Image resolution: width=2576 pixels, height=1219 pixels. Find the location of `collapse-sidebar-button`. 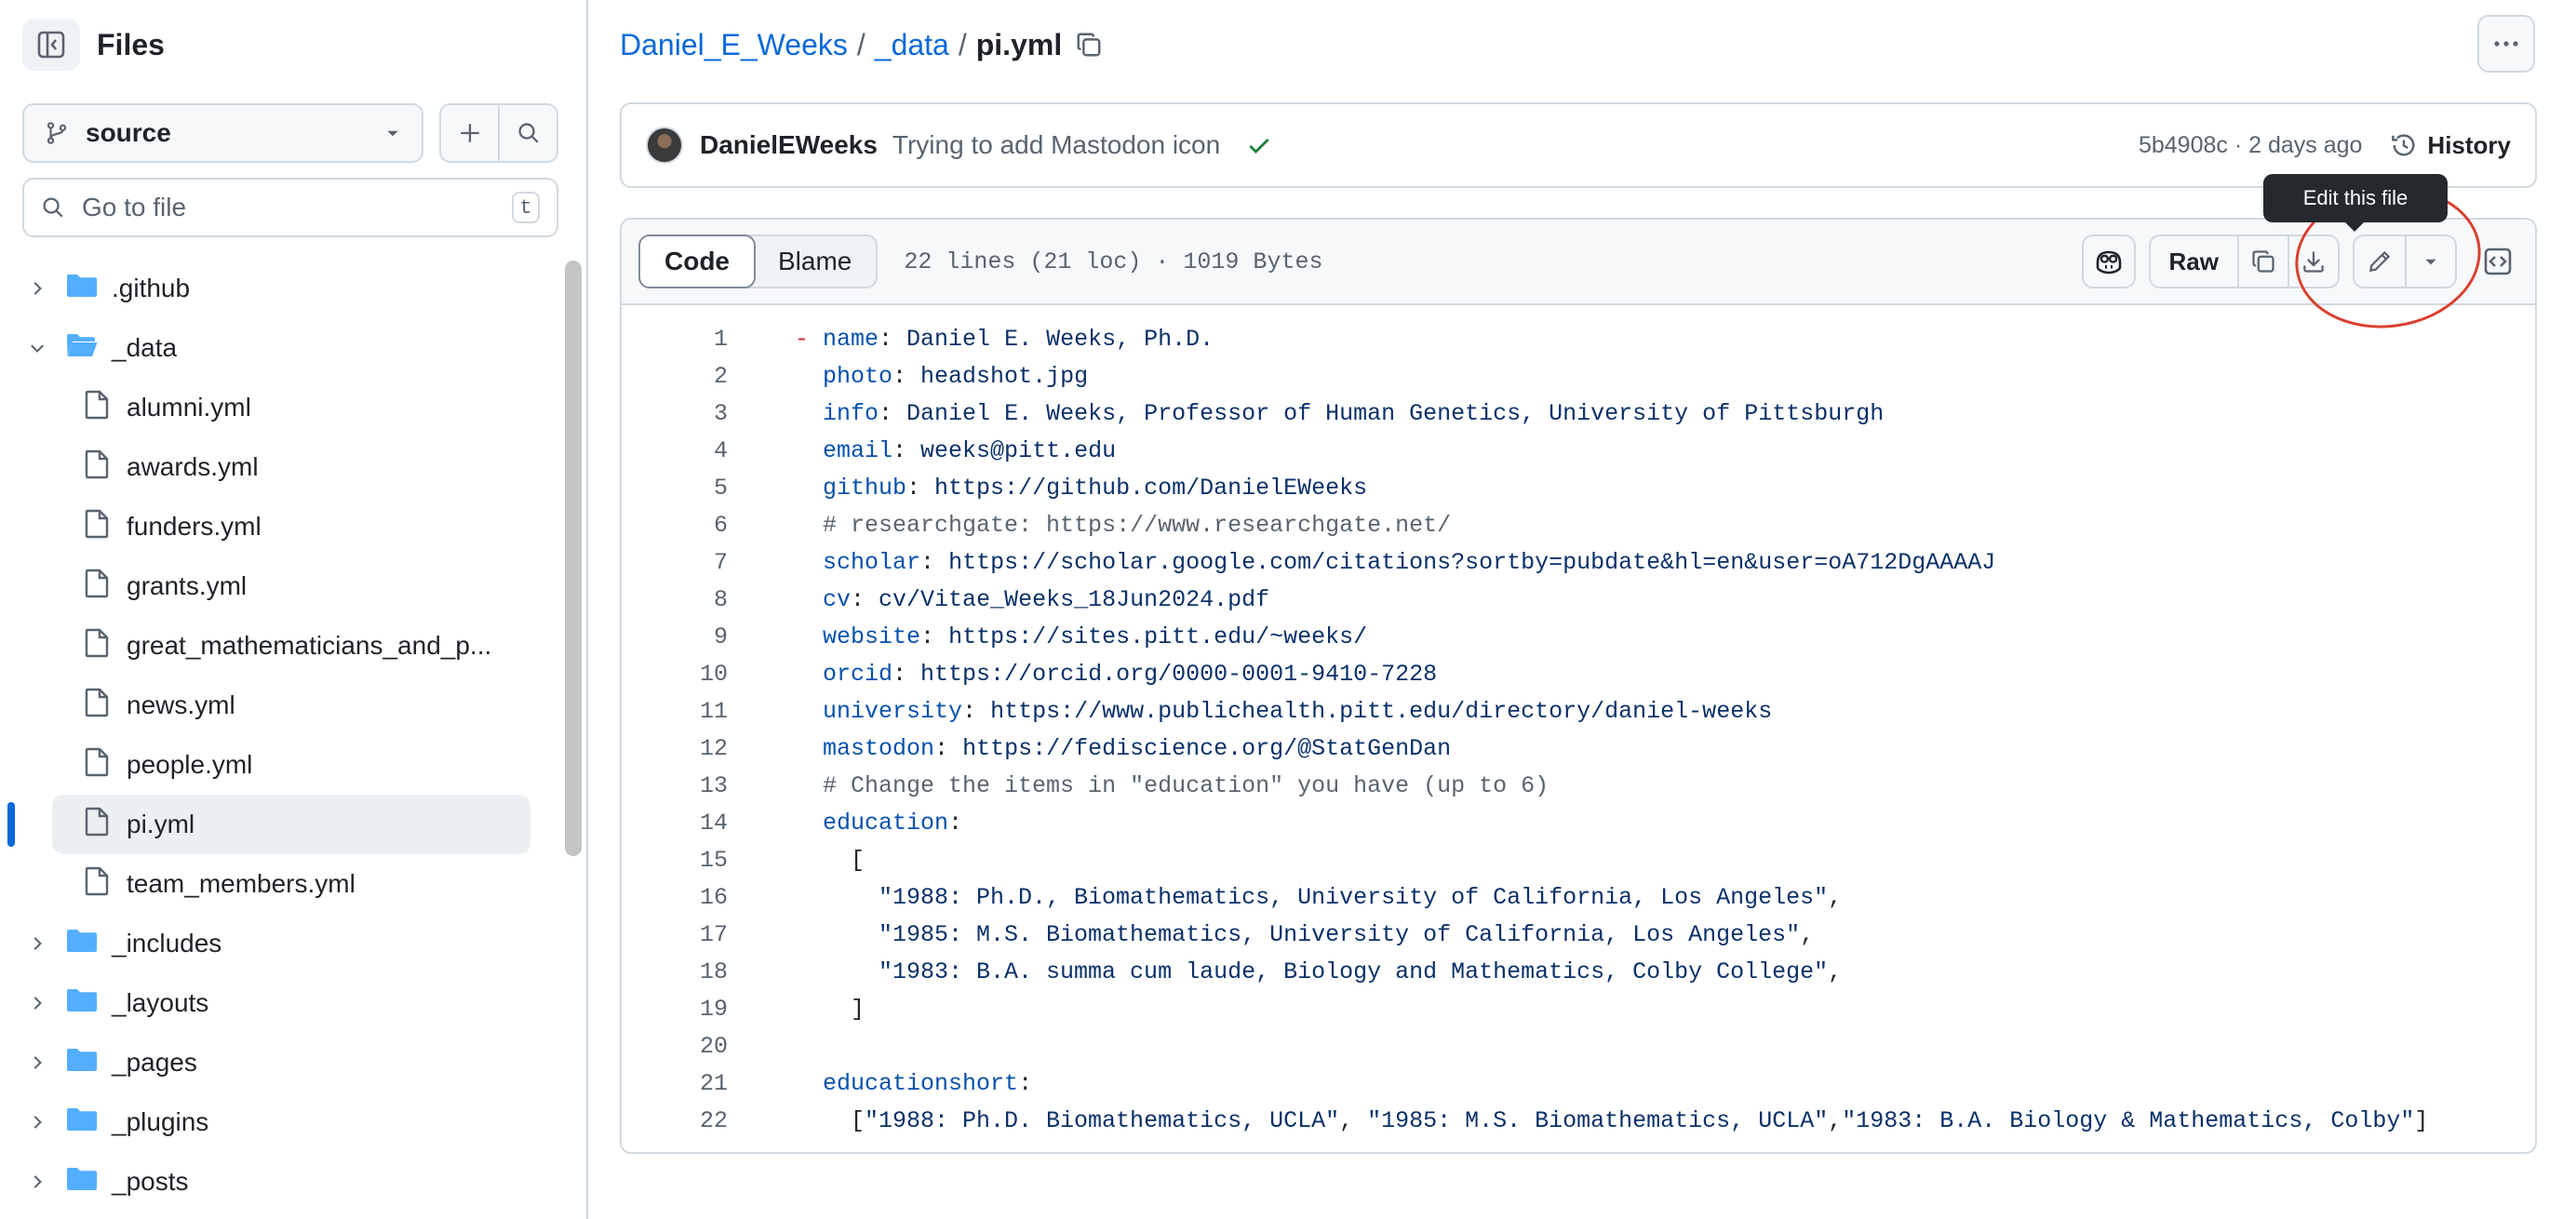

collapse-sidebar-button is located at coordinates (51, 45).